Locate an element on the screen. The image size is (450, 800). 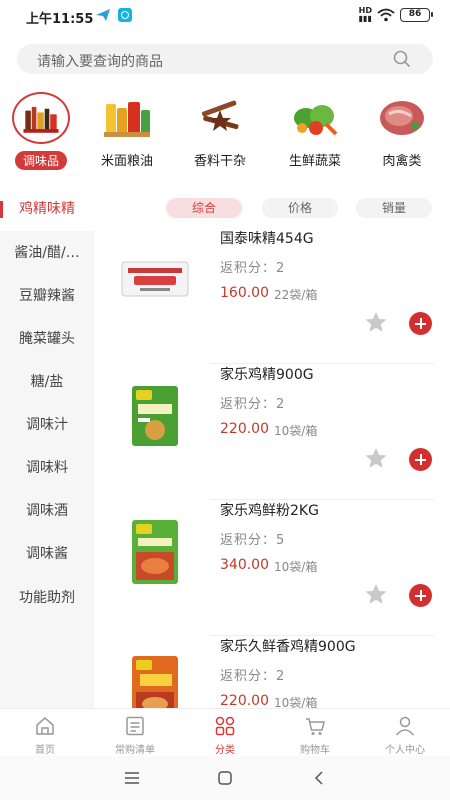
paper-plane-icon is located at coordinates (103, 15).